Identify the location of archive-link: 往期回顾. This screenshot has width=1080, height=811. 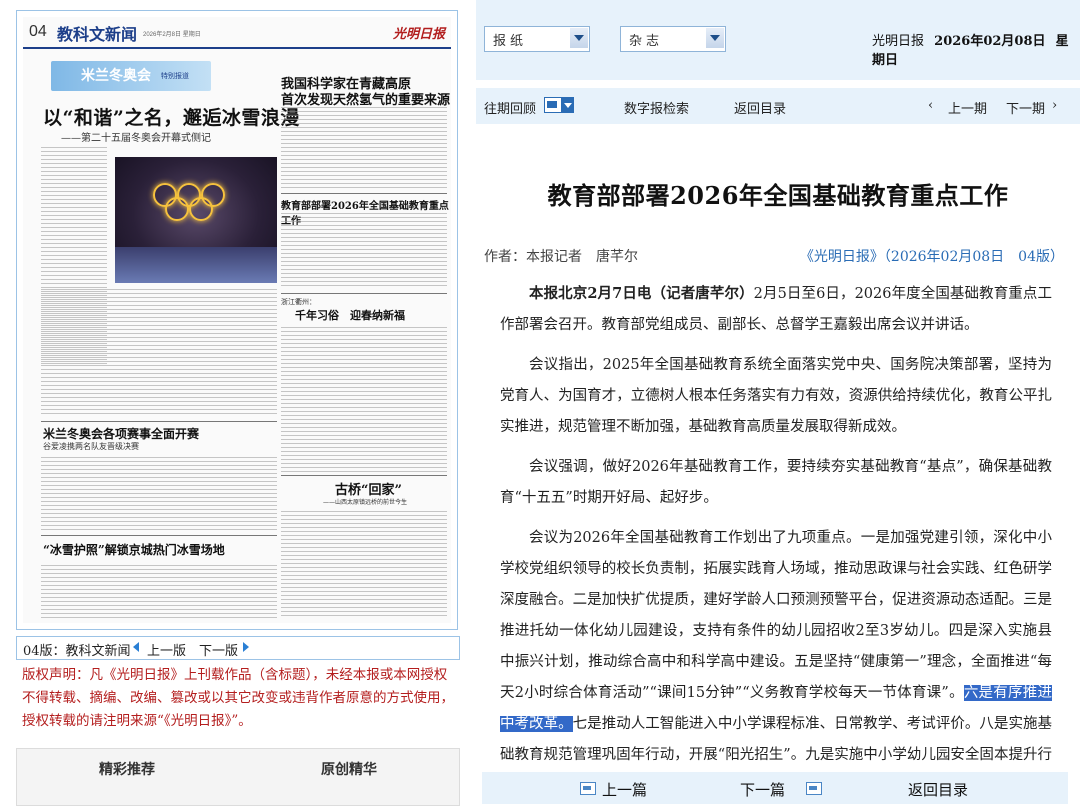
(510, 107).